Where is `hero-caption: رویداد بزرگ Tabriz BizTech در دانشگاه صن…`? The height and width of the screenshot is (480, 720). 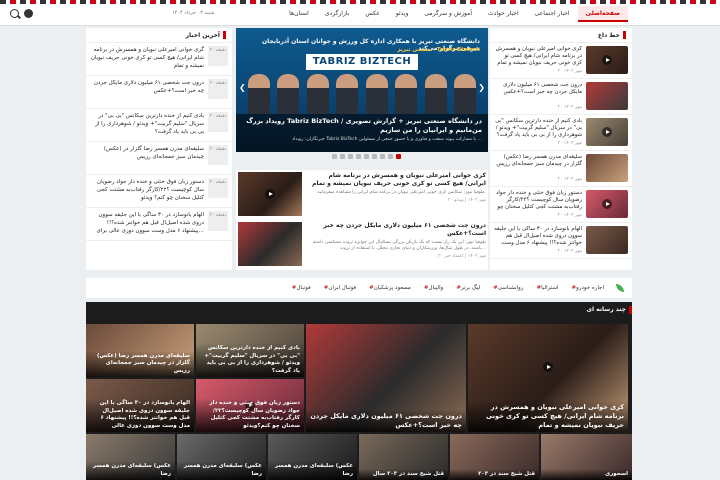
hero-caption: رویداد بزرگ Tabriz BizTech در دانشگاه صن… is located at coordinates (362, 133).